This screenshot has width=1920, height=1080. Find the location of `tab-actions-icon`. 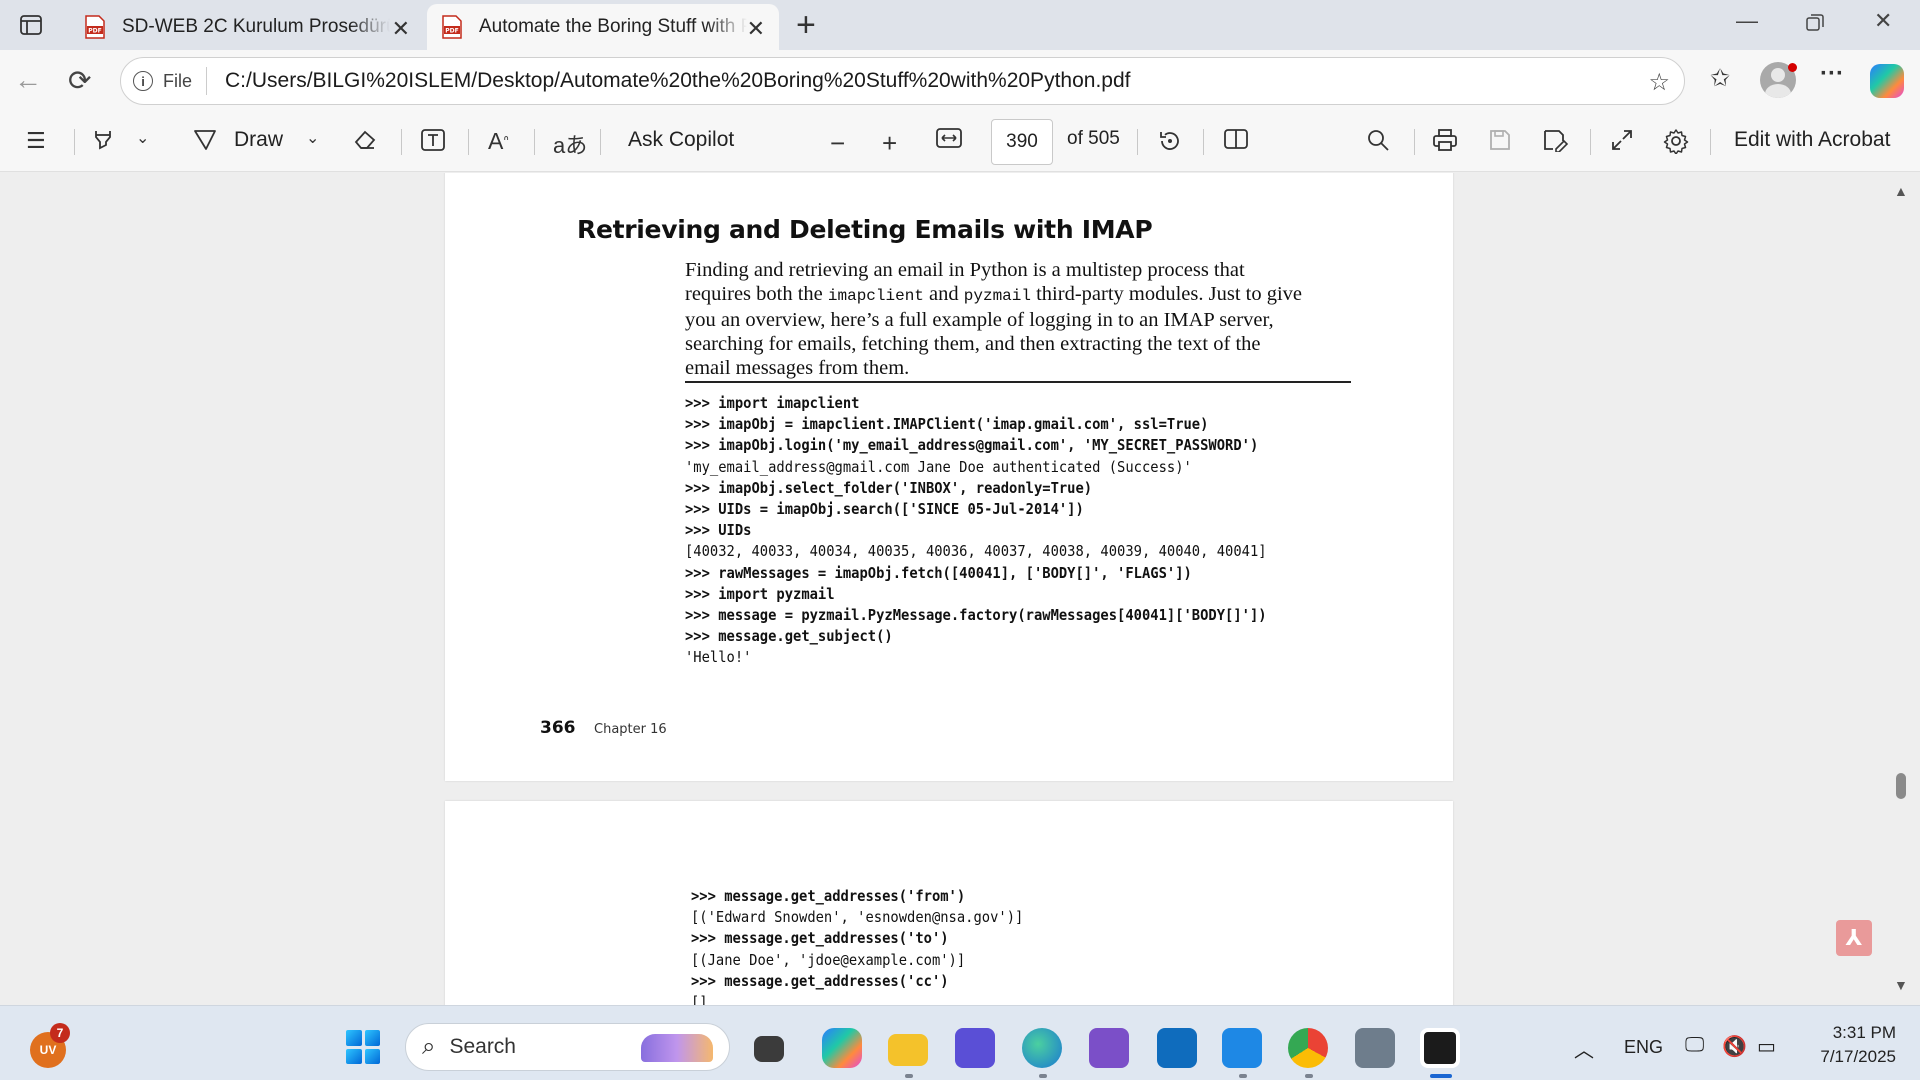

tab-actions-icon is located at coordinates (31, 25).